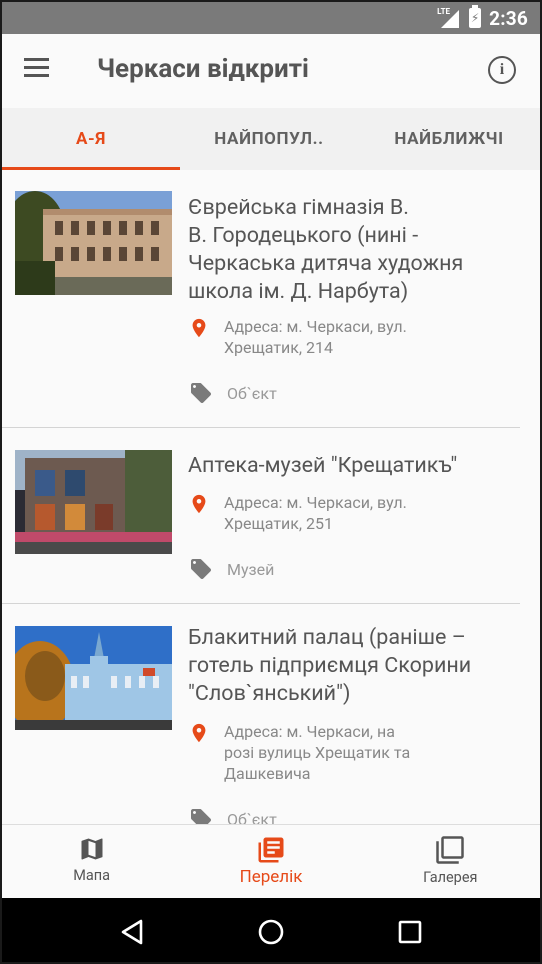  Describe the element at coordinates (92, 849) in the screenshot. I see `map-icon` at that location.